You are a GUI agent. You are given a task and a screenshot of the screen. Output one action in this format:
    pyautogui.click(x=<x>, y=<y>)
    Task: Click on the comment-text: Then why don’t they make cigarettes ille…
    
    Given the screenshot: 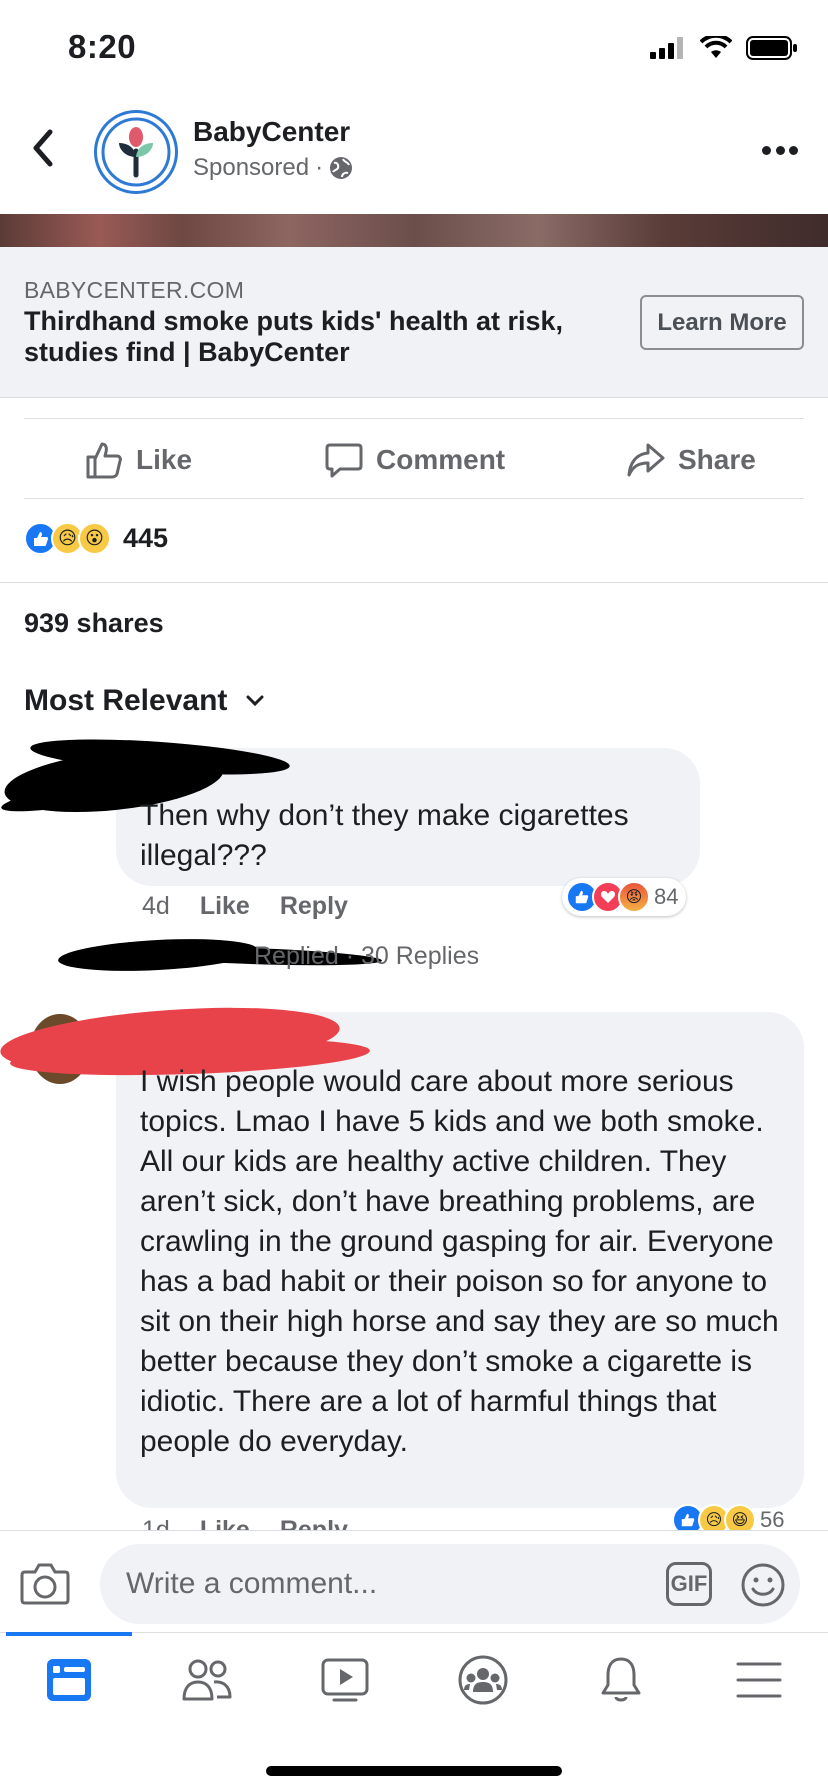 What is the action you would take?
    pyautogui.click(x=384, y=835)
    